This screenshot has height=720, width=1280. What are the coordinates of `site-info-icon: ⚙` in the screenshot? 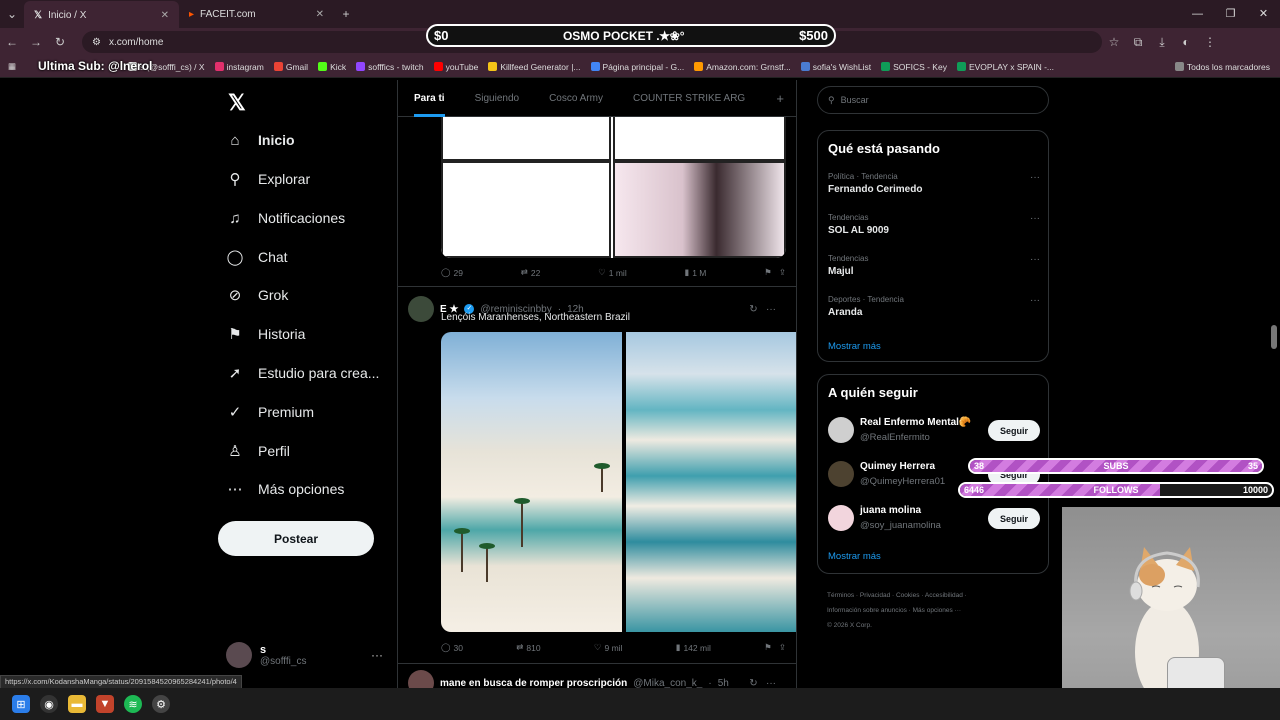 It's located at (96, 42).